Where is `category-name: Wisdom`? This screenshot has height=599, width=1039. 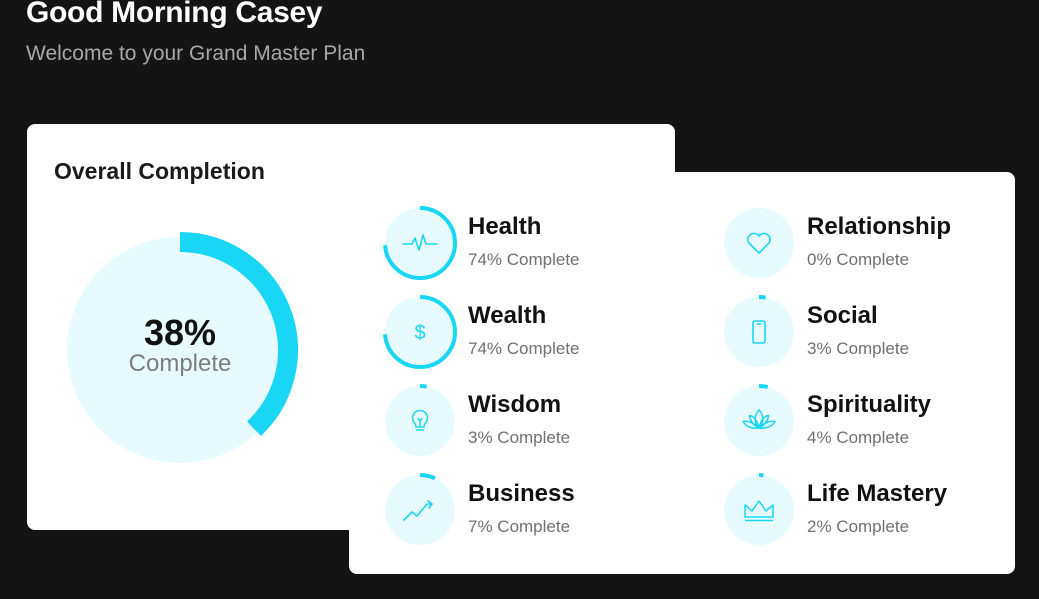
category-name: Wisdom is located at coordinates (515, 404).